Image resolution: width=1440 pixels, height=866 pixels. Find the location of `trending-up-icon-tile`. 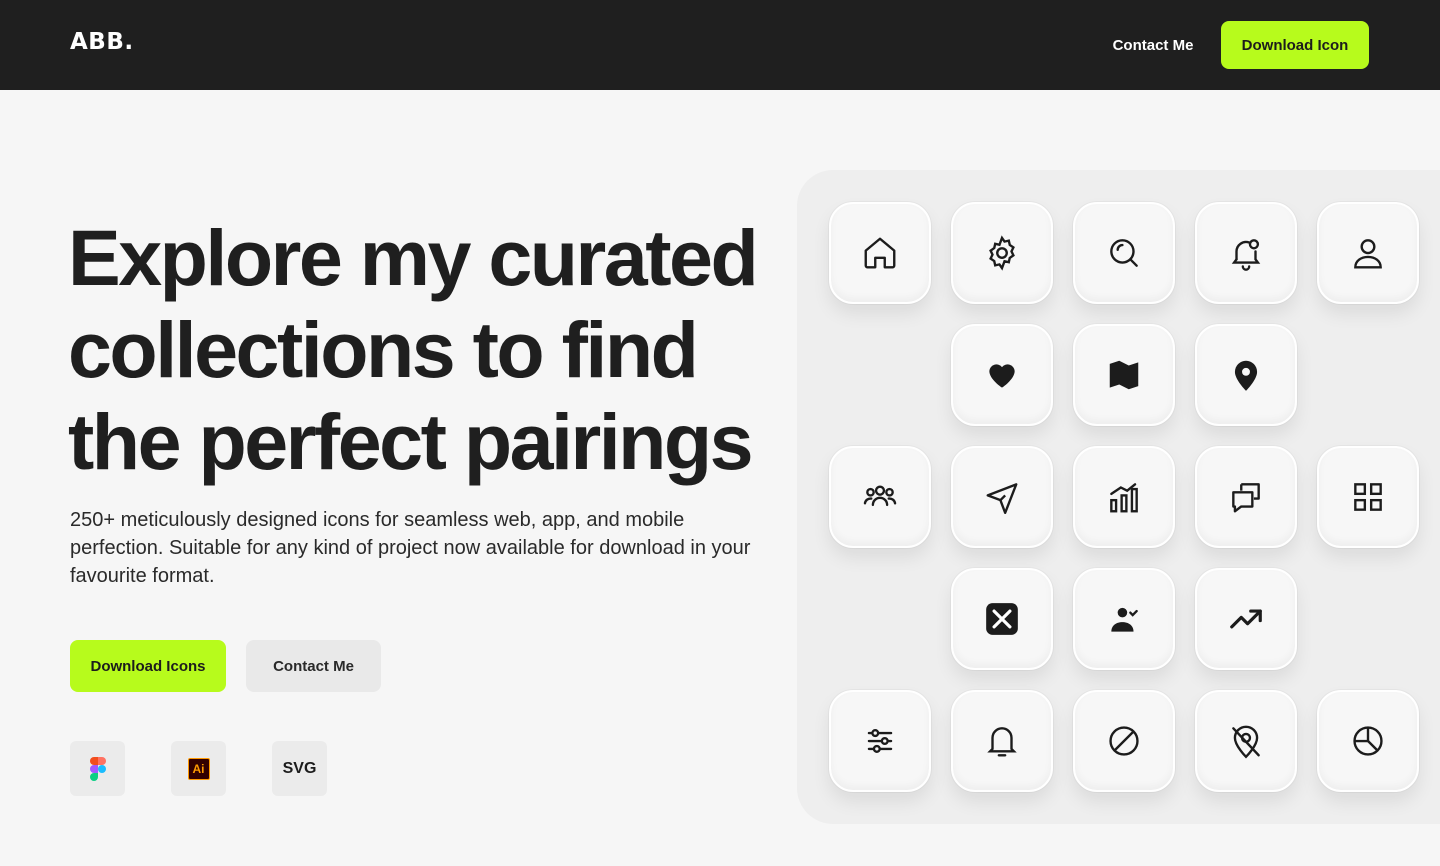

trending-up-icon-tile is located at coordinates (1246, 619).